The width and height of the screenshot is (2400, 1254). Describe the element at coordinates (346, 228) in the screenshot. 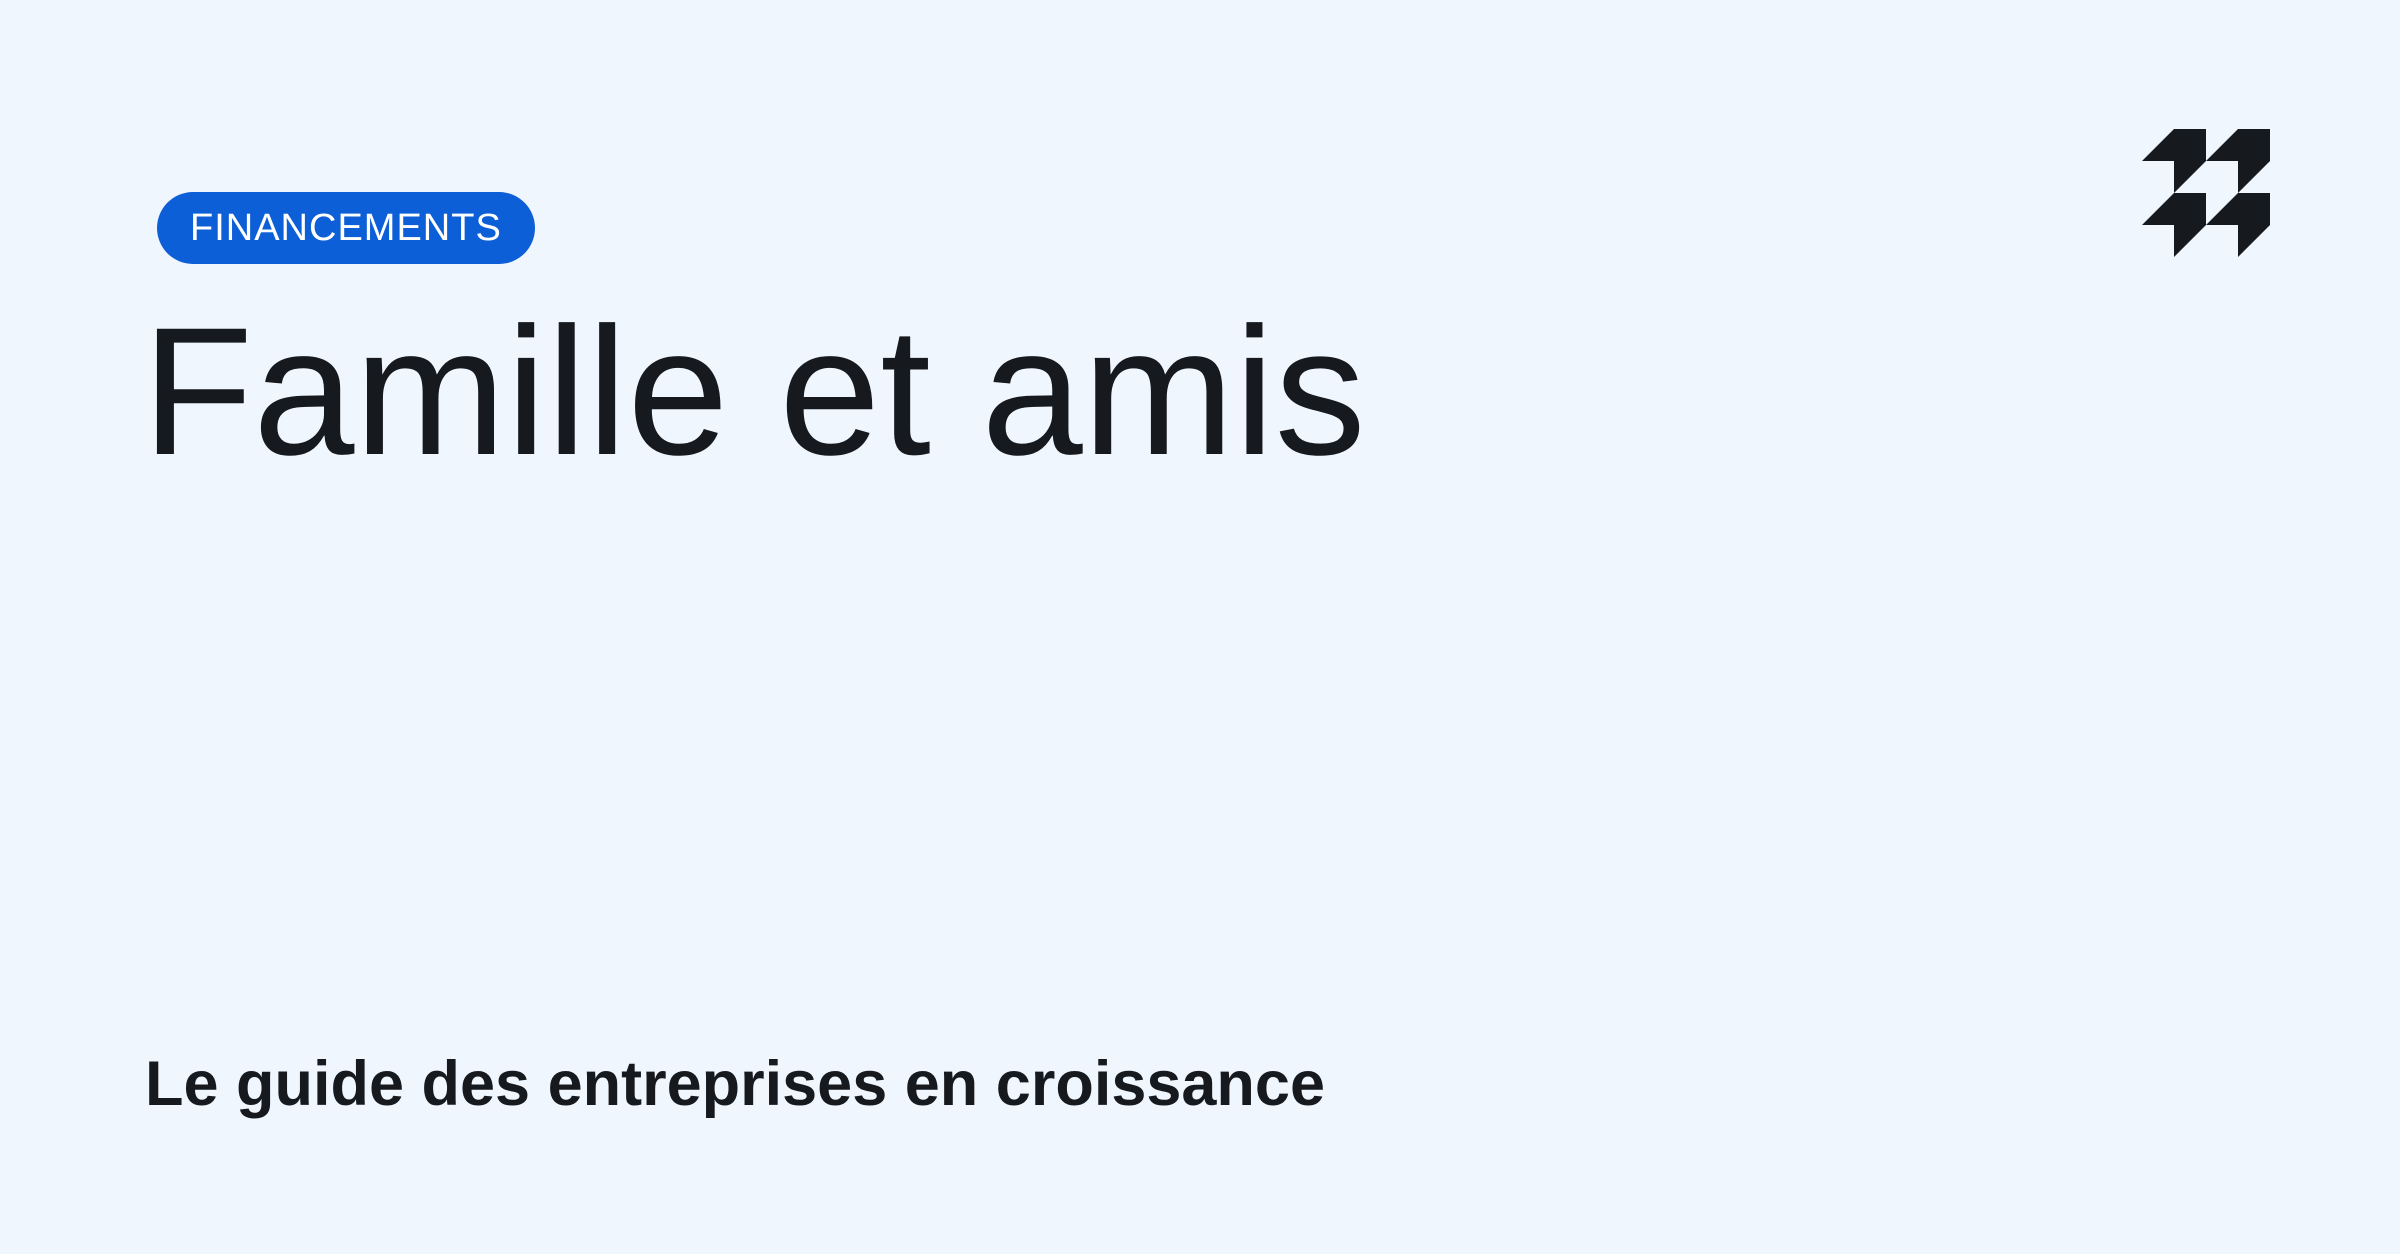

I see `category-badge: FINANCEMENTS` at that location.